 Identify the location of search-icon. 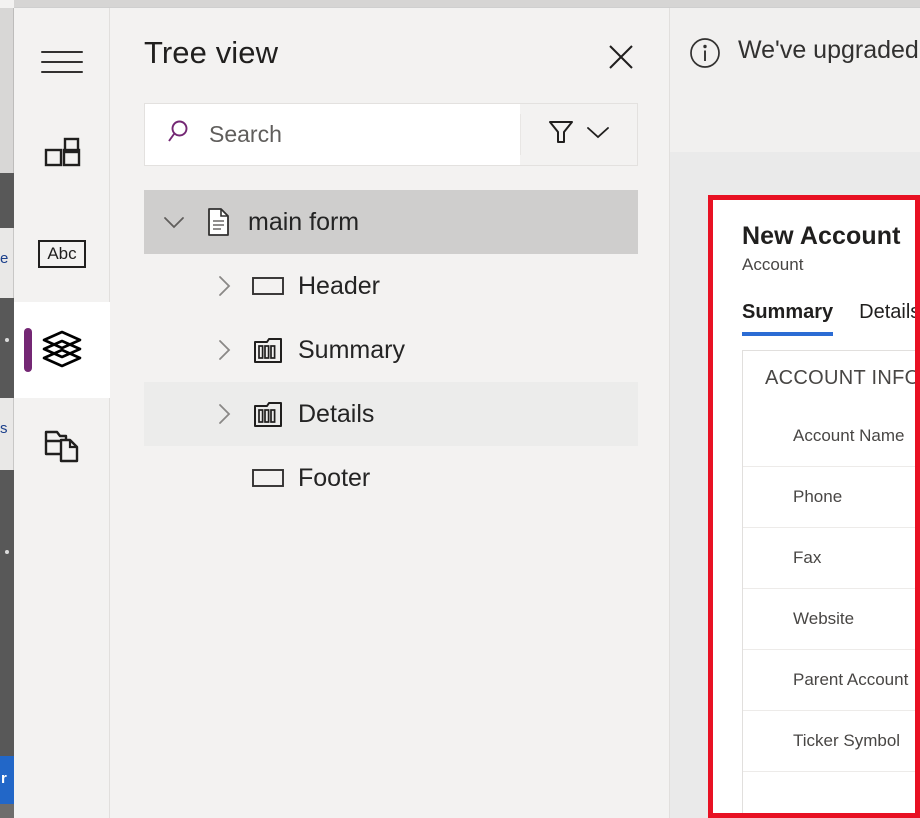
(181, 134).